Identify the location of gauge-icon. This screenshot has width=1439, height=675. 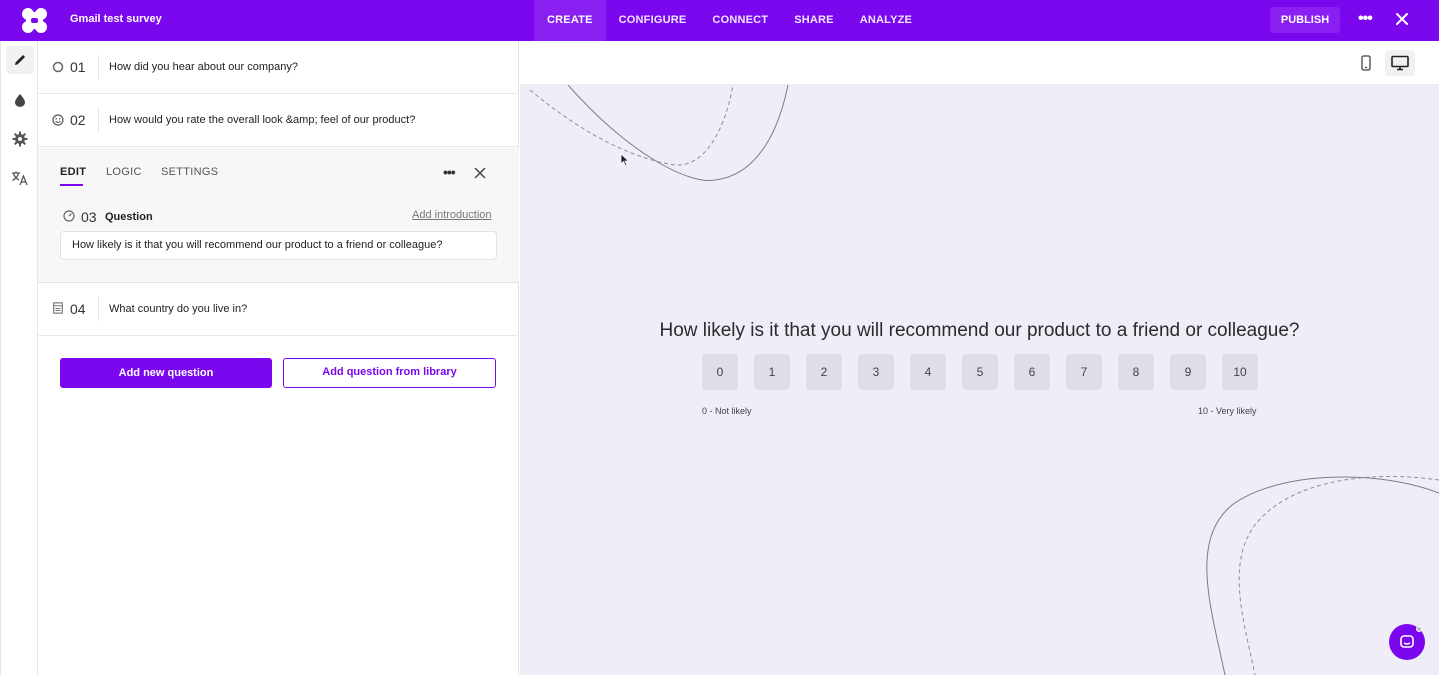
(69, 216).